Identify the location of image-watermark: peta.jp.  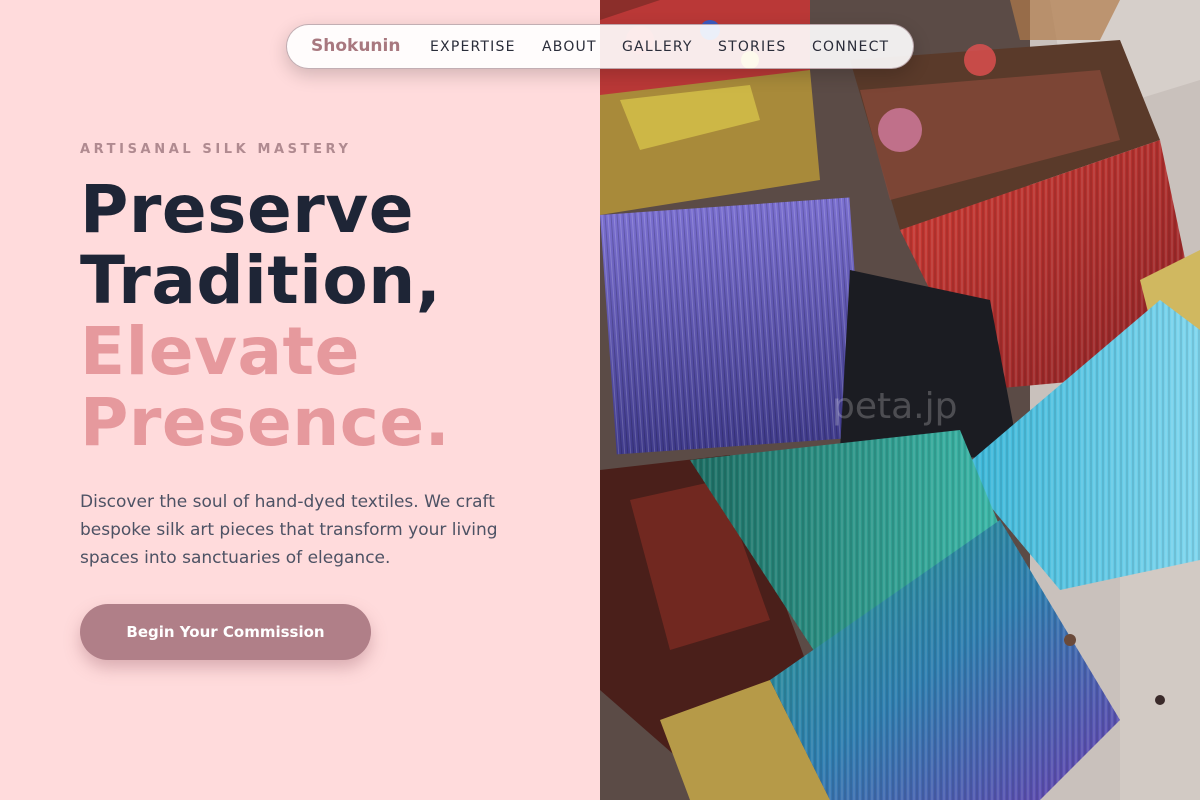
(894, 406).